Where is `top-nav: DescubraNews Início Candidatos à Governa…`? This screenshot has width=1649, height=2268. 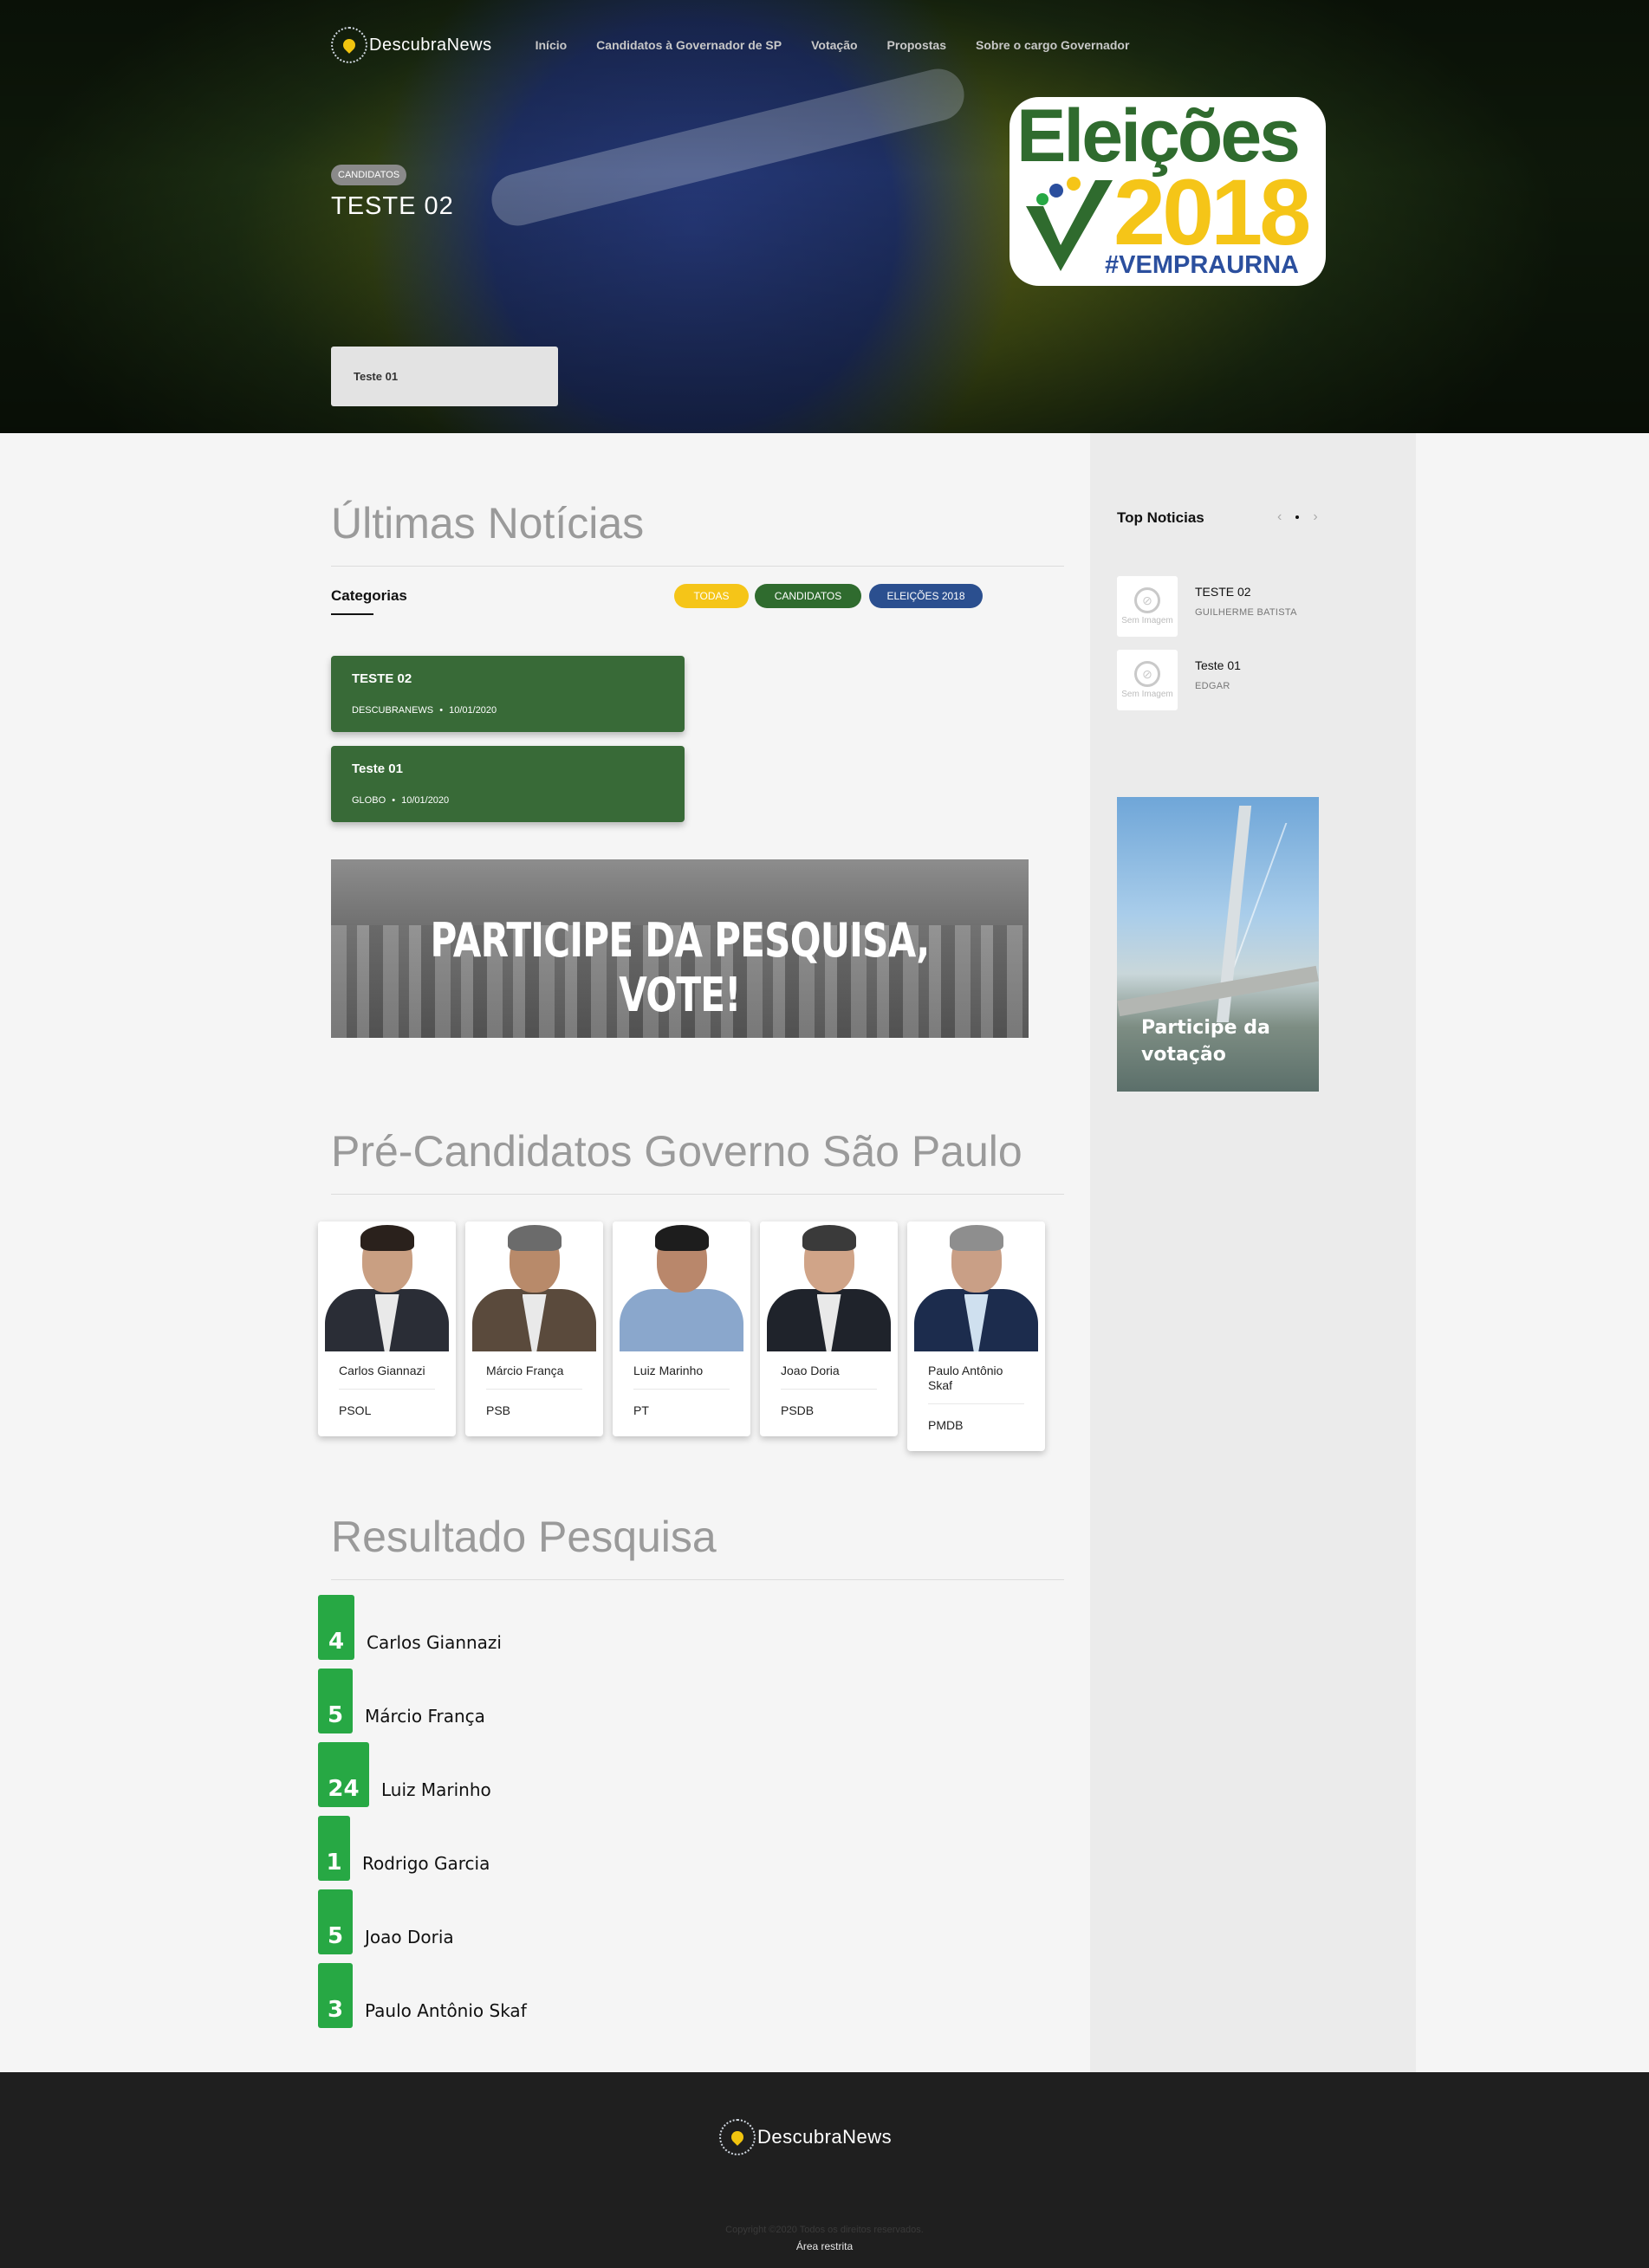 top-nav: DescubraNews Início Candidatos à Governa… is located at coordinates (745, 45).